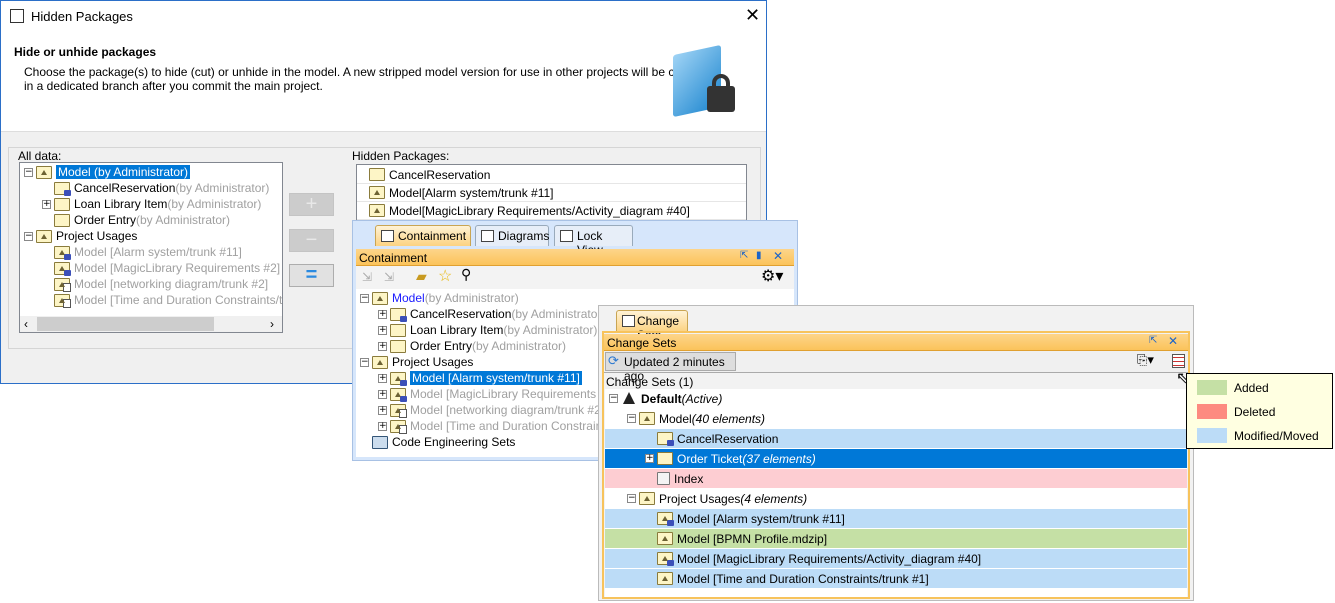  What do you see at coordinates (896, 499) in the screenshot?
I see `tree-item: − Project Usages (4 elements)` at bounding box center [896, 499].